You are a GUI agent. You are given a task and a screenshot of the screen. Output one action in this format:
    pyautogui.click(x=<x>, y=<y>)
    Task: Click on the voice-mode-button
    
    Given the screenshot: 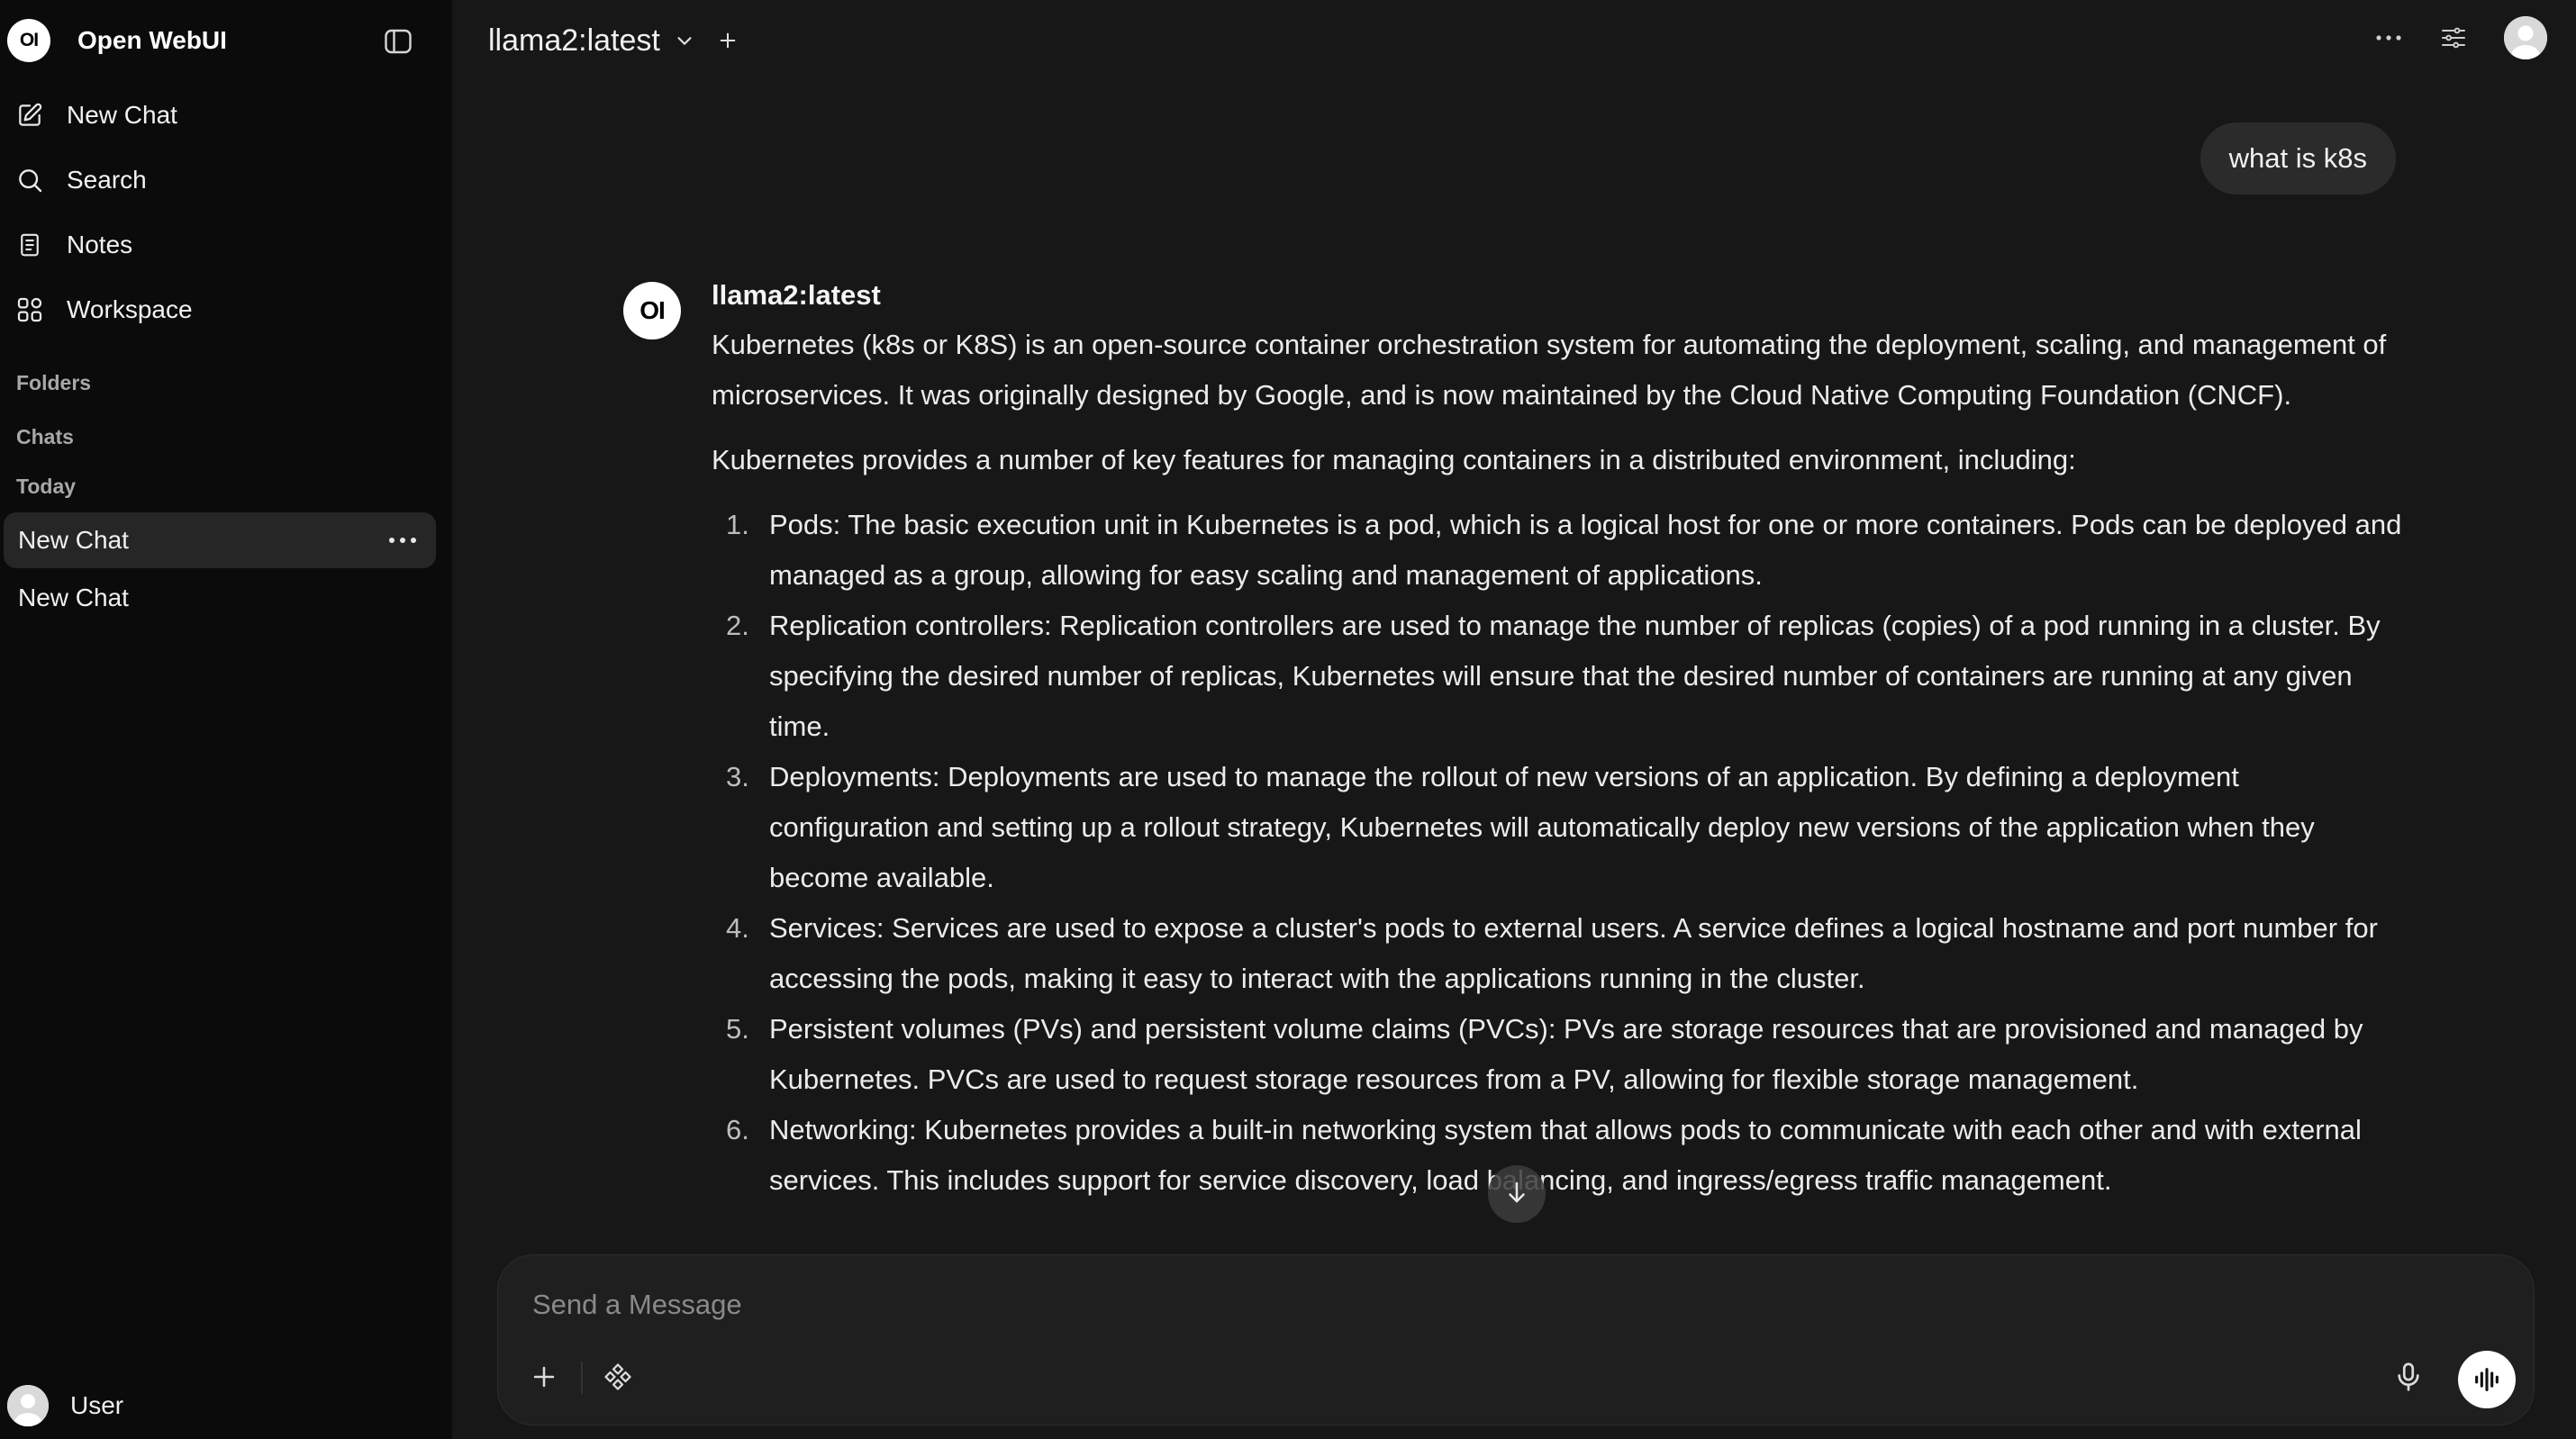 What is the action you would take?
    pyautogui.click(x=2487, y=1379)
    